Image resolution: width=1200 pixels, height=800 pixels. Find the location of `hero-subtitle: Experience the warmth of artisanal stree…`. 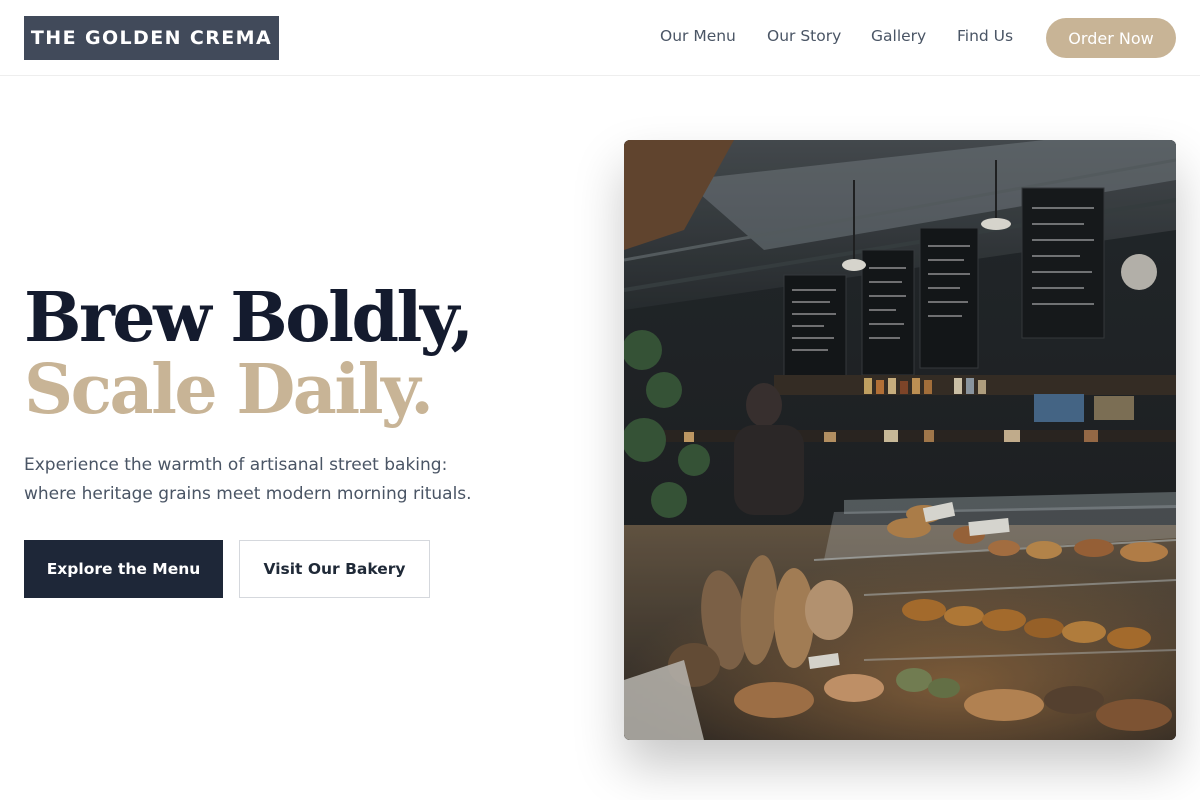

hero-subtitle: Experience the warmth of artisanal stree… is located at coordinates (248, 479).